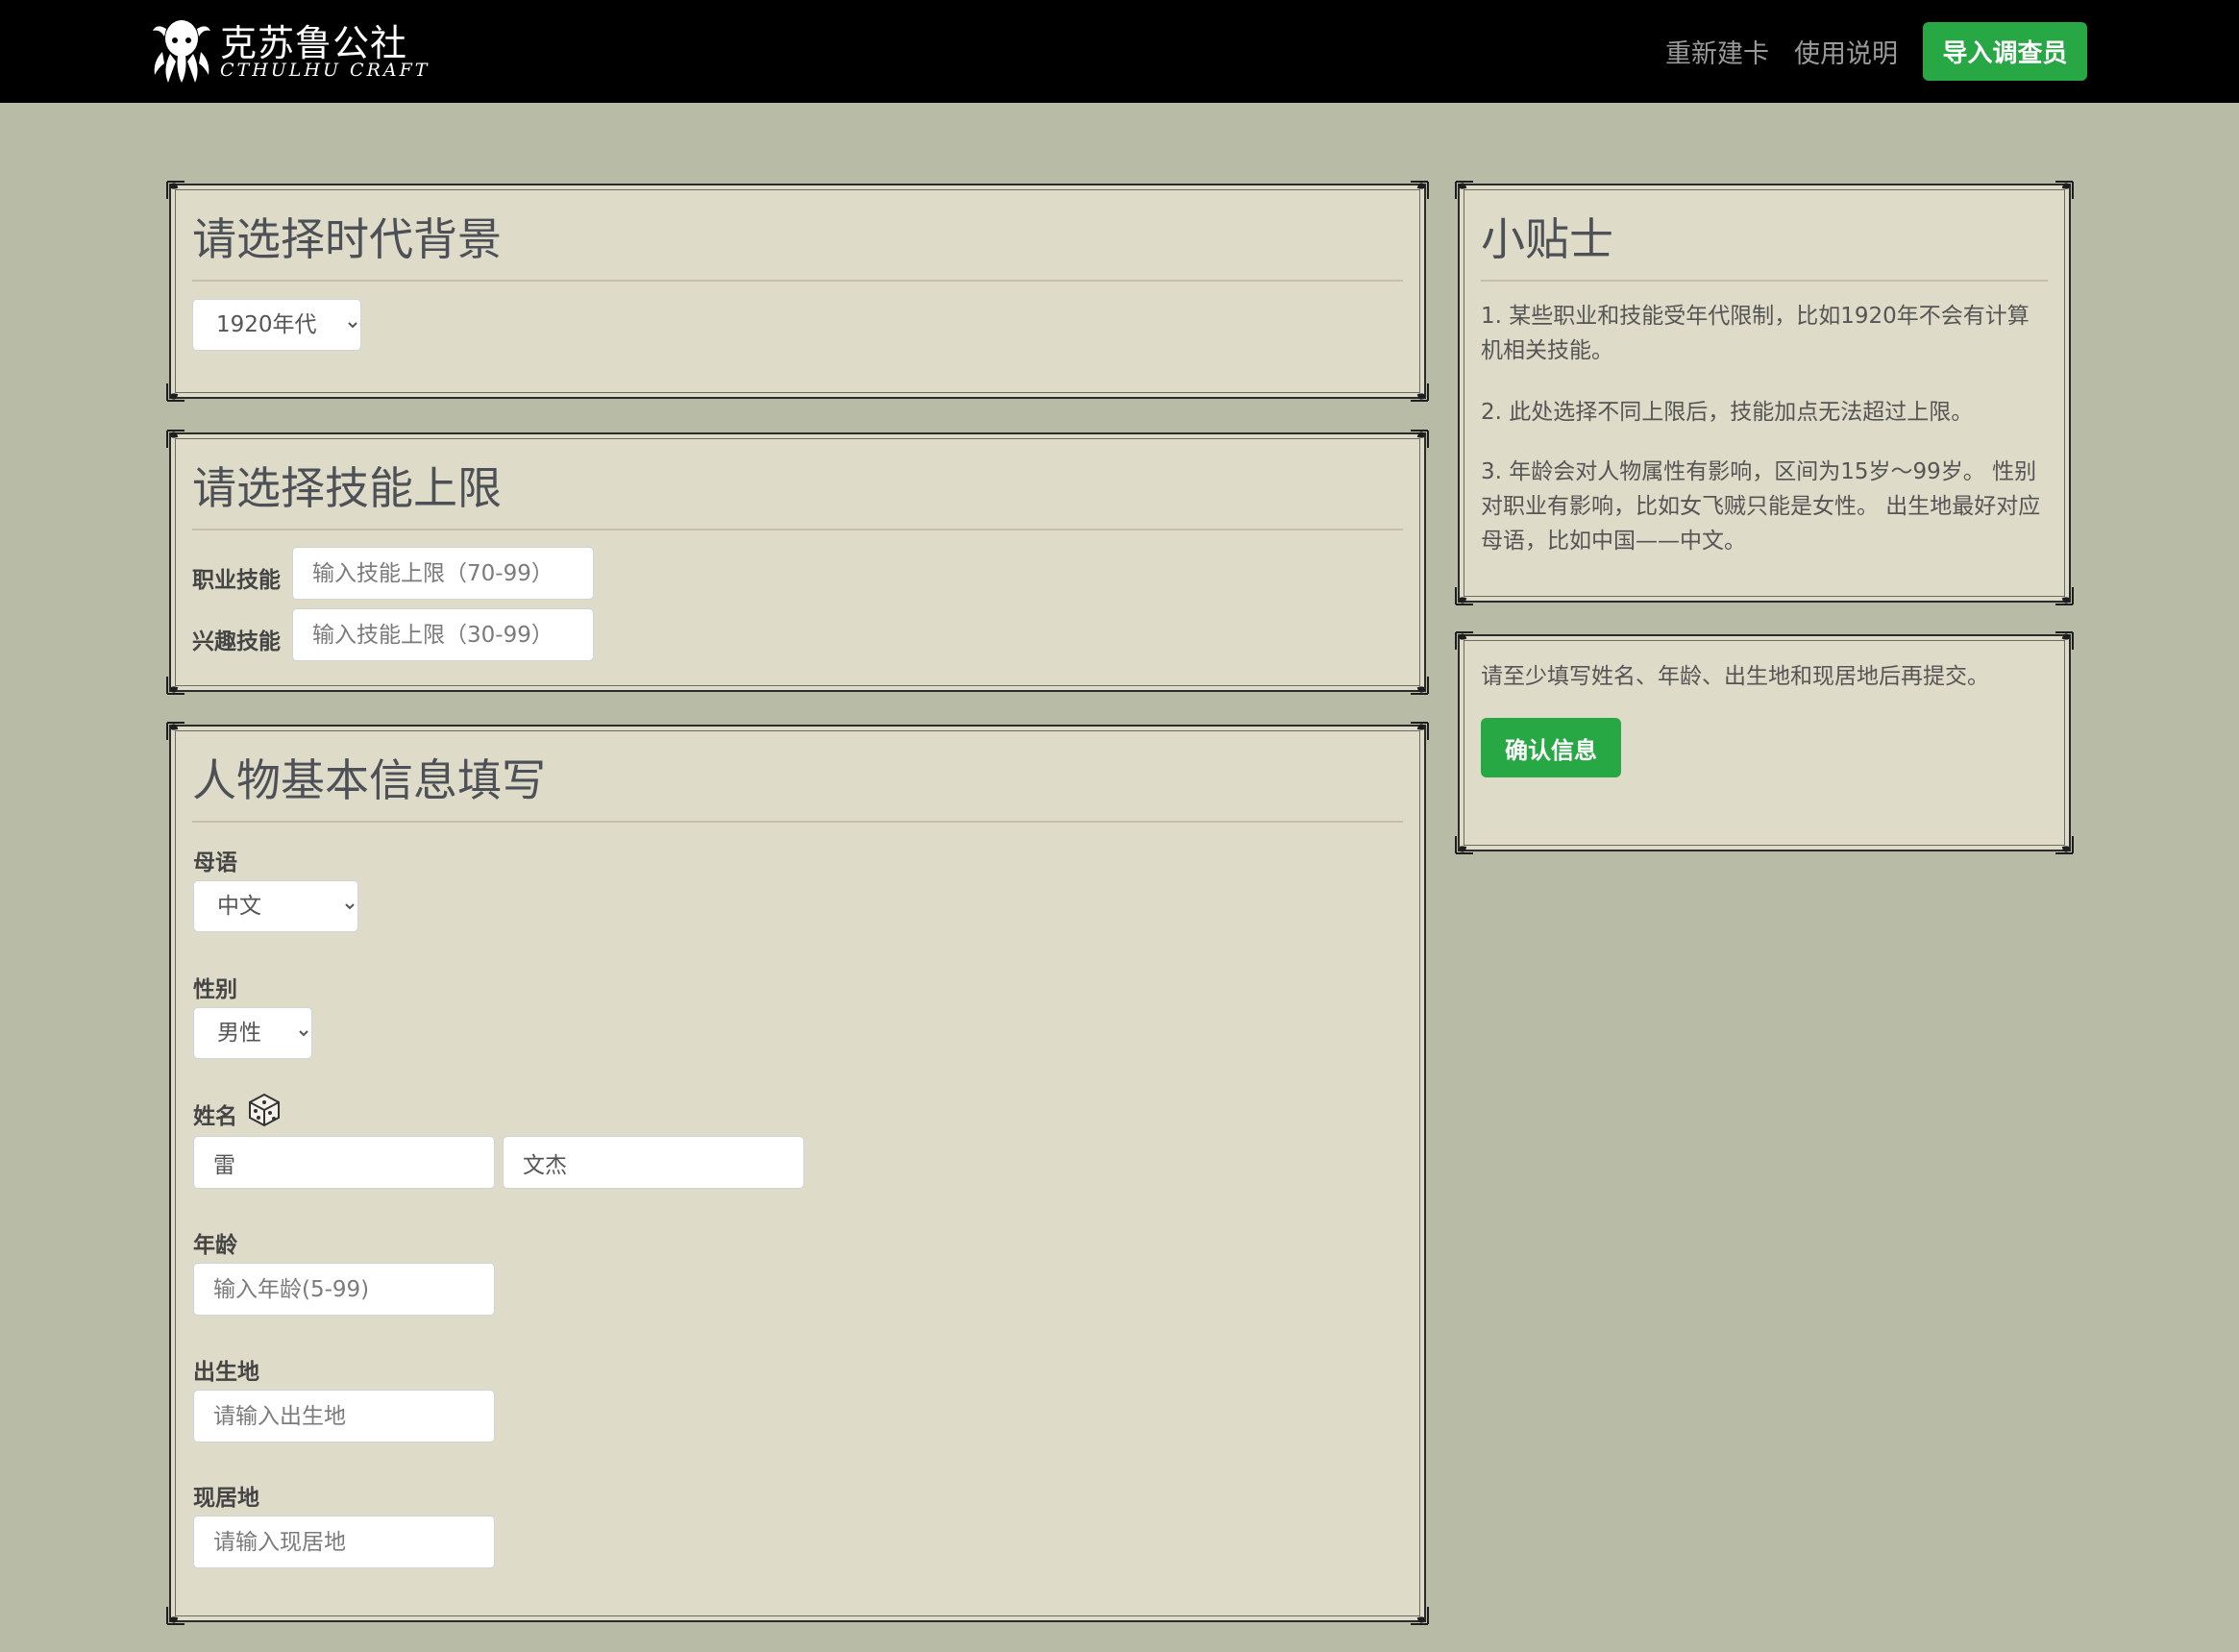  I want to click on age-label: 年龄, so click(215, 1245).